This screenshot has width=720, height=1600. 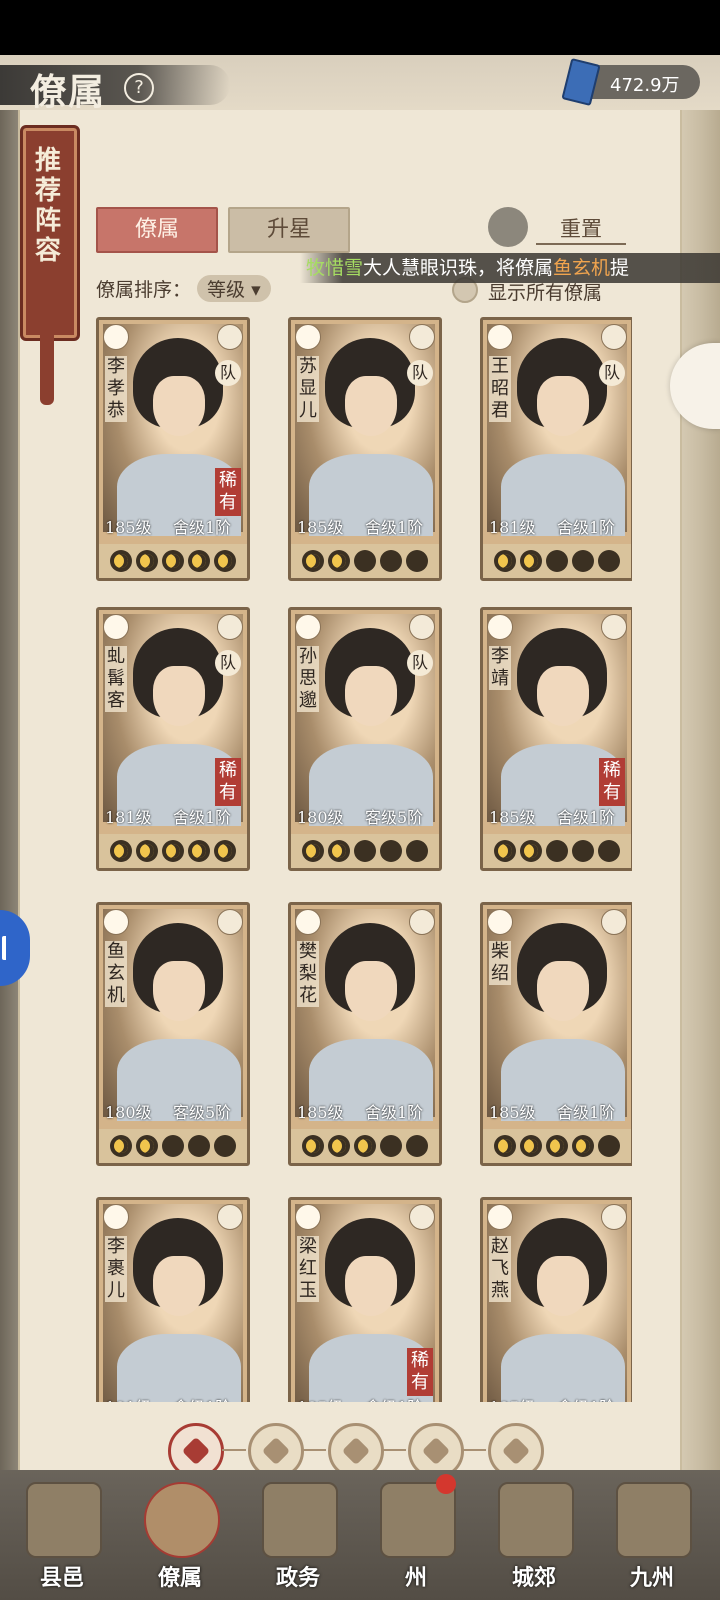 What do you see at coordinates (173, 739) in the screenshot?
I see `official-card: 虬髯客 队稀有 181级 舍级1阶` at bounding box center [173, 739].